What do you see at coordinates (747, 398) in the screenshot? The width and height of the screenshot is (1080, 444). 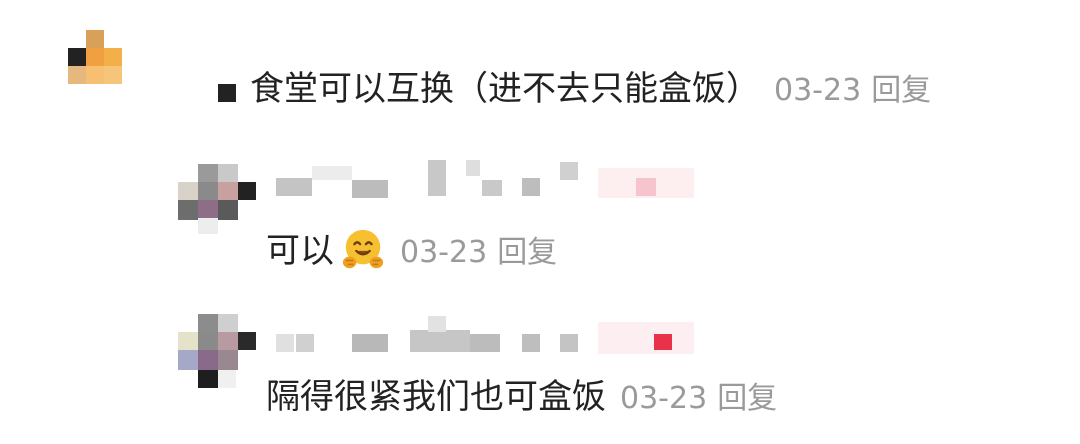 I see `reply-2-reply-button: 回复` at bounding box center [747, 398].